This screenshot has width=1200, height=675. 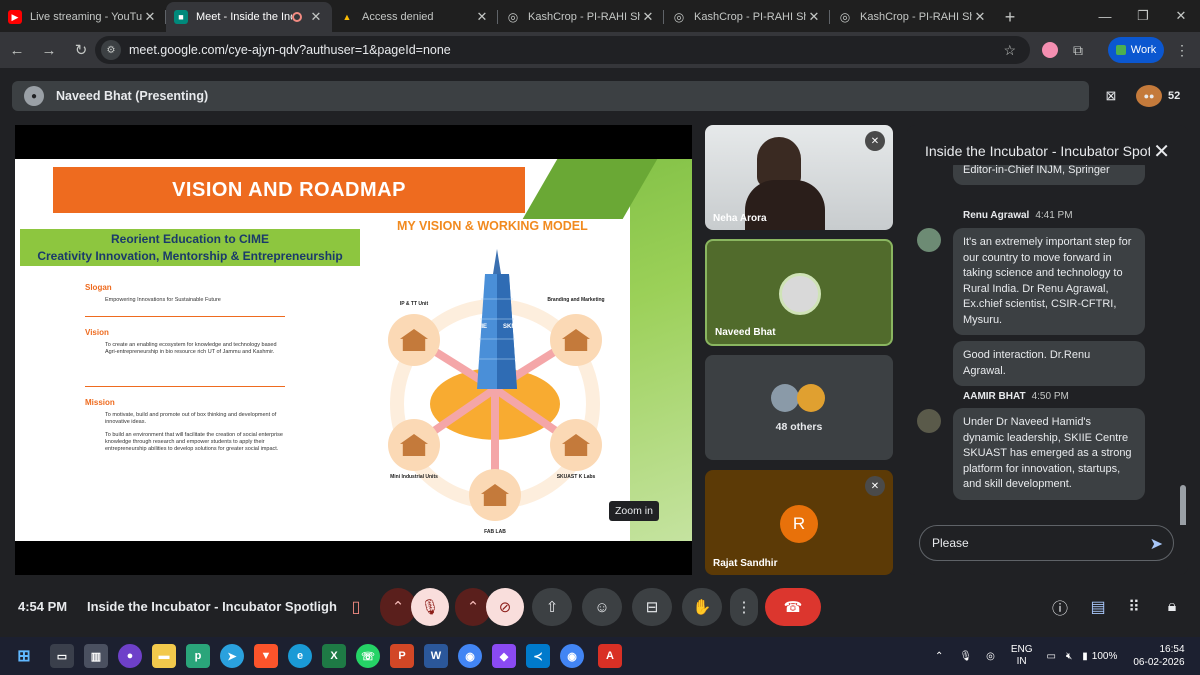 I want to click on kebab-icon: ⋮, so click(x=744, y=607).